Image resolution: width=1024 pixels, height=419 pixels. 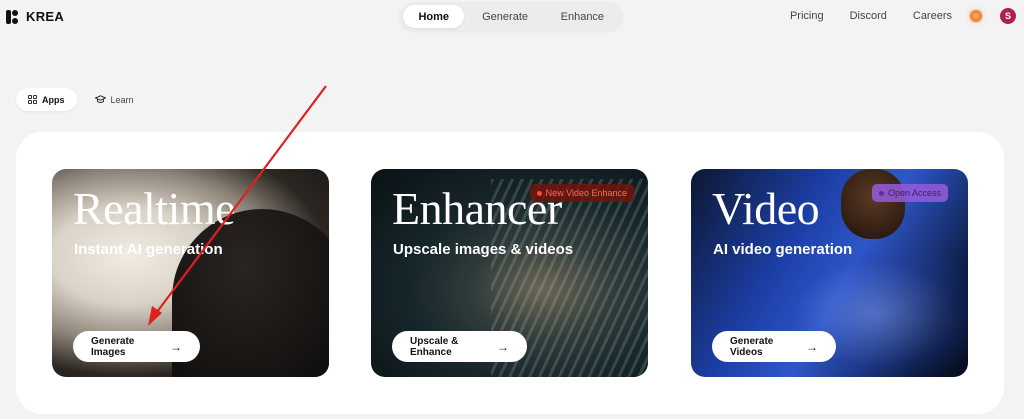 What do you see at coordinates (81, 99) in the screenshot?
I see `section-tabs: Apps Learn` at bounding box center [81, 99].